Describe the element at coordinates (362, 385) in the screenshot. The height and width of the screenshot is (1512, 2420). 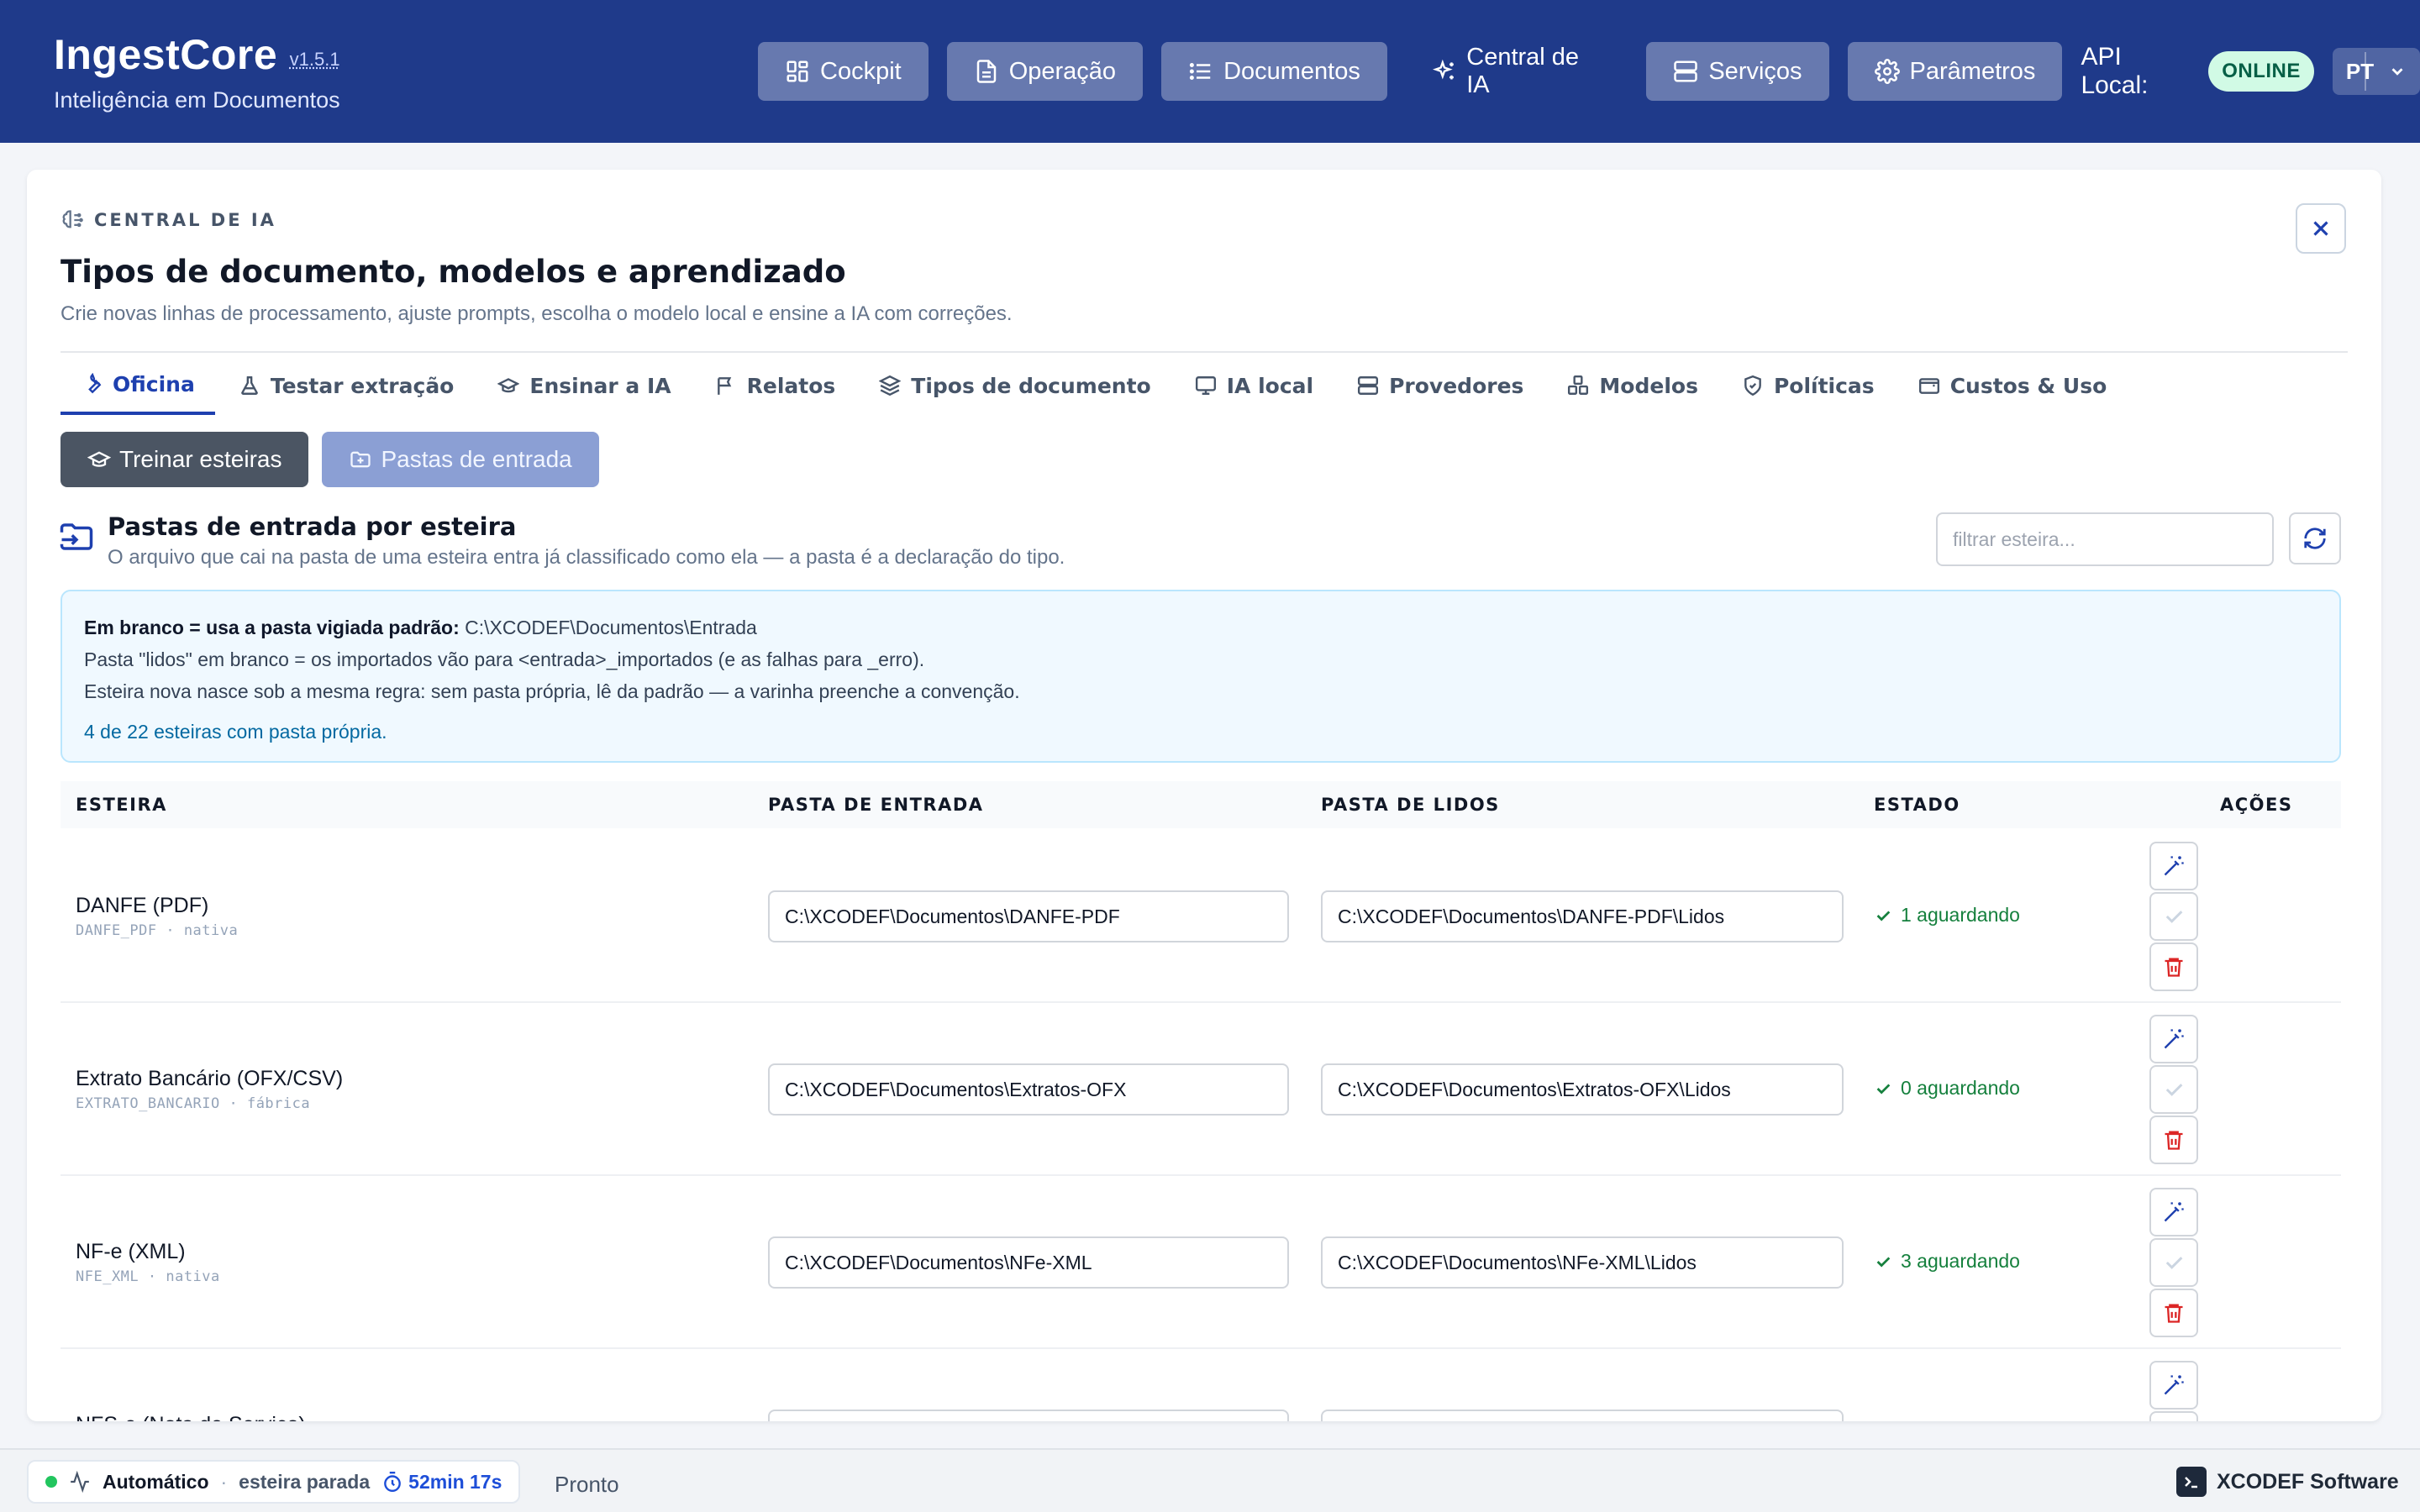
I see `tab-testar-extracao-label: Testar extração` at that location.